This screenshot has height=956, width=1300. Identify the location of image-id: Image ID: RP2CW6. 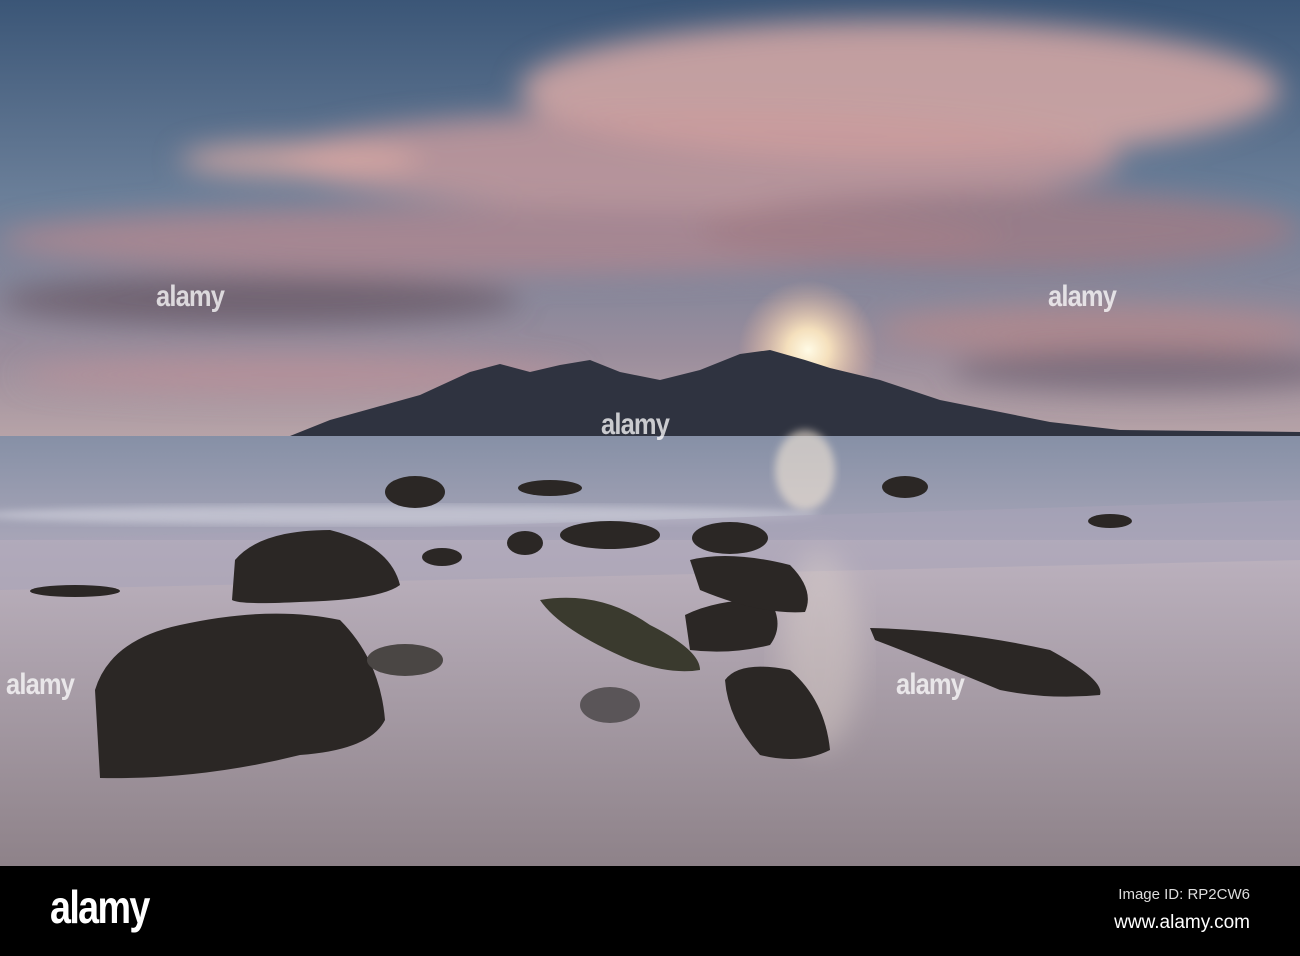
(1184, 894).